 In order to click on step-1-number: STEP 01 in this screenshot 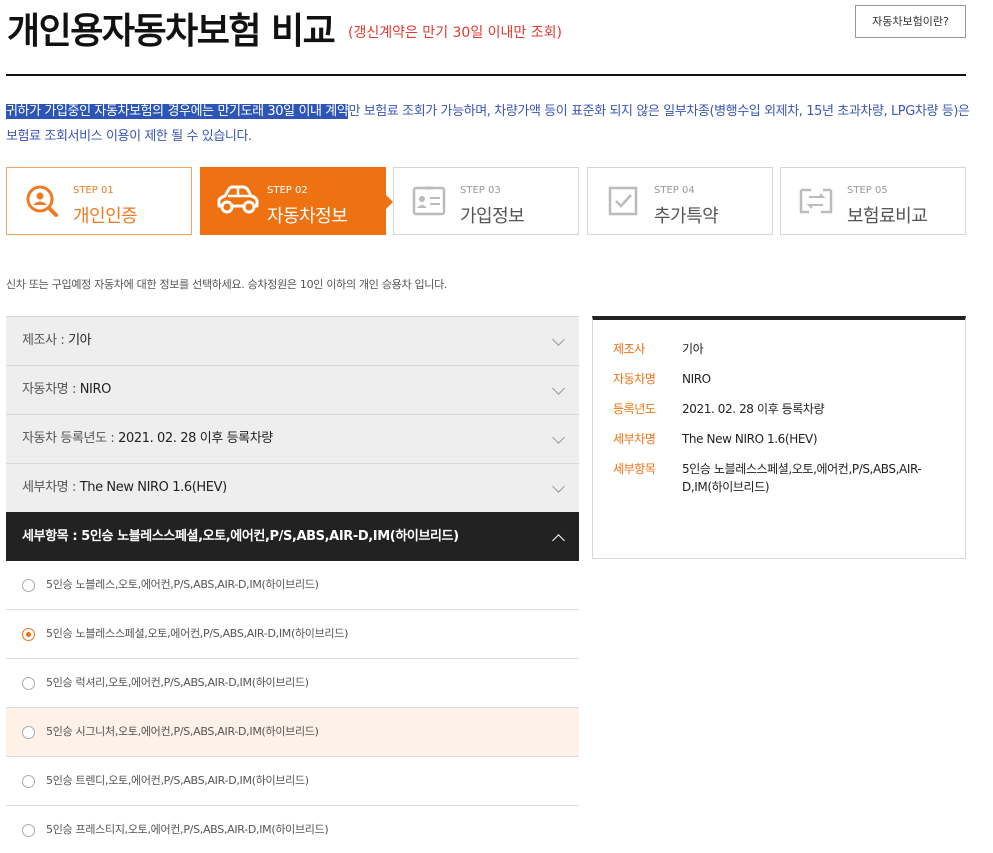, I will do `click(93, 190)`.